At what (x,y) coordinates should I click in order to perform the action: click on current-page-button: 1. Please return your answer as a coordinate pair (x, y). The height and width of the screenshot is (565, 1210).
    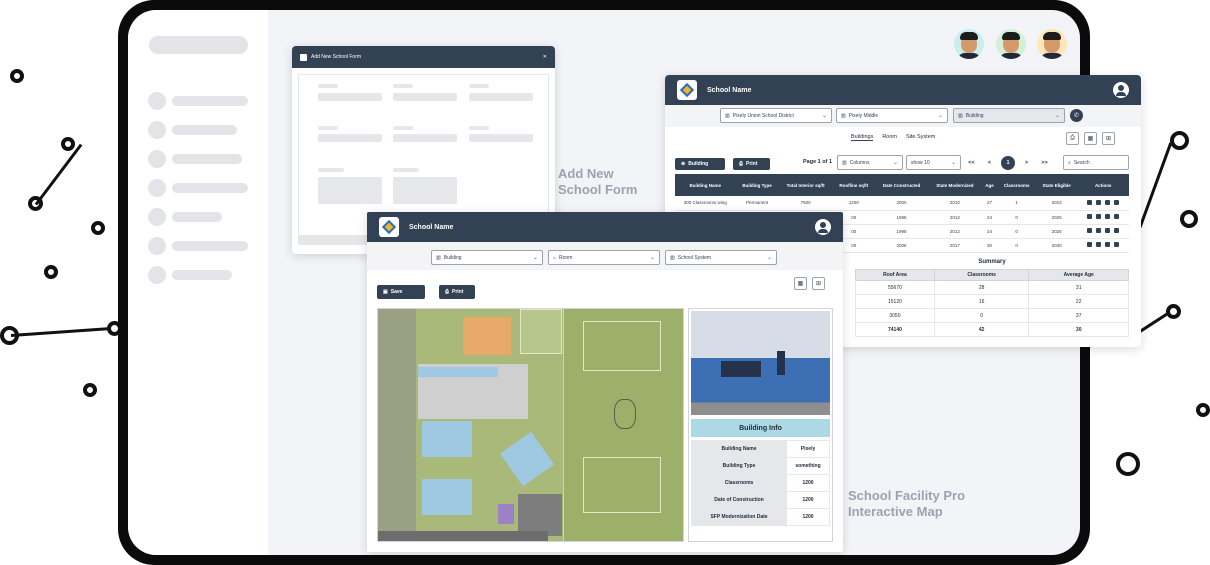
    Looking at the image, I should click on (1008, 163).